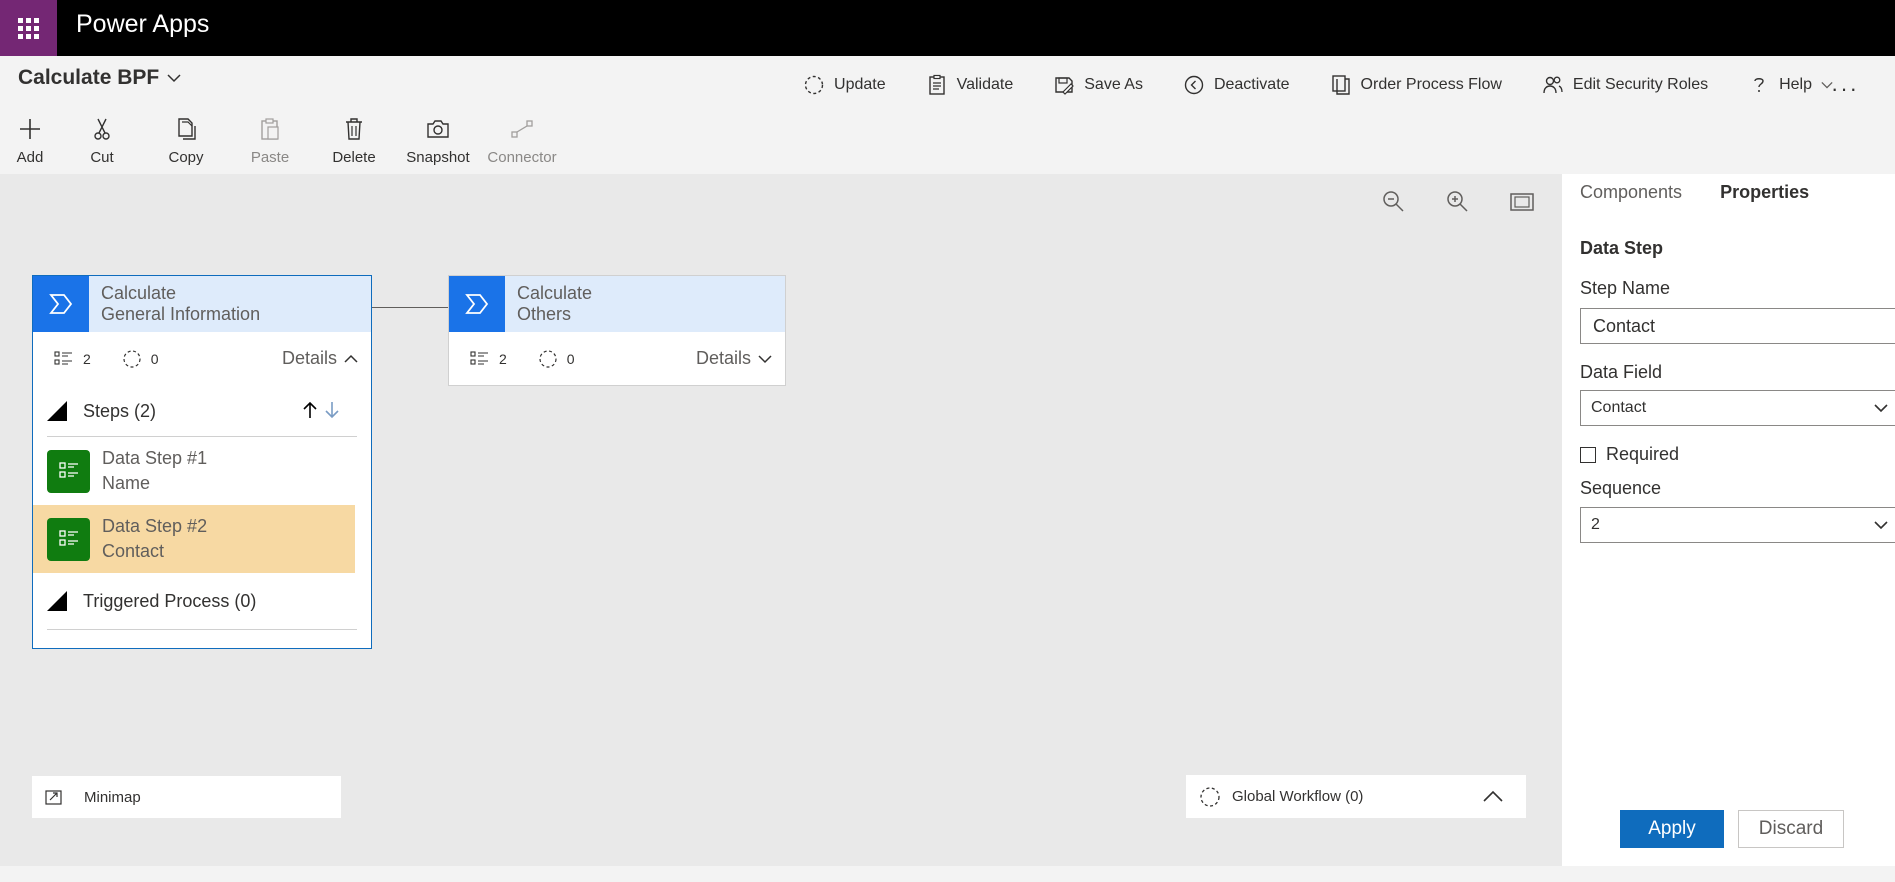 This screenshot has width=1895, height=882. What do you see at coordinates (354, 157) in the screenshot?
I see `delete-label: Delete` at bounding box center [354, 157].